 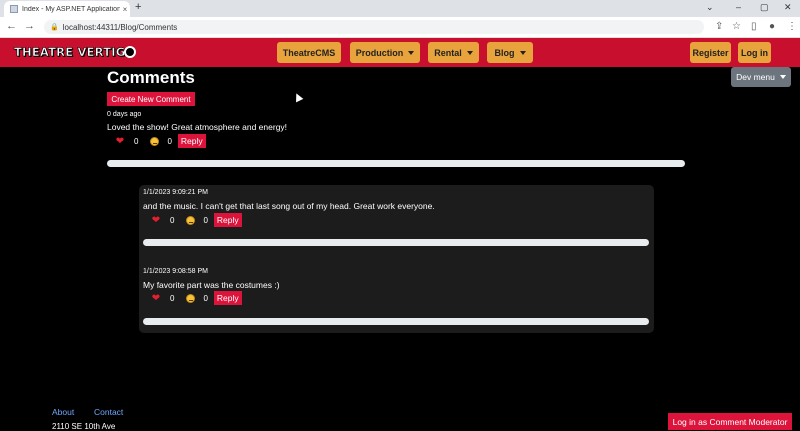 I want to click on dev-menu-button: Dev menu, so click(x=761, y=77).